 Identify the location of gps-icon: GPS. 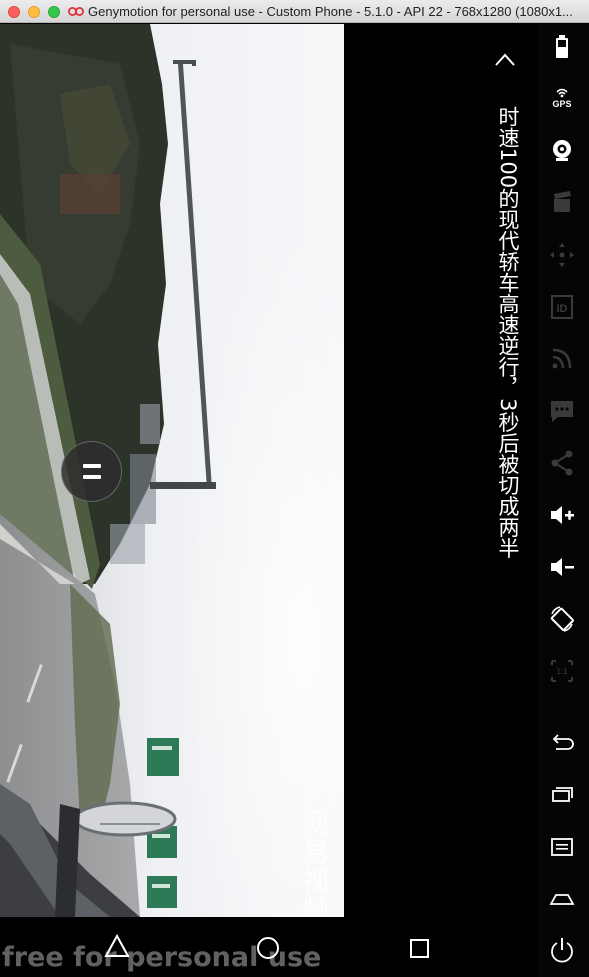
(562, 98).